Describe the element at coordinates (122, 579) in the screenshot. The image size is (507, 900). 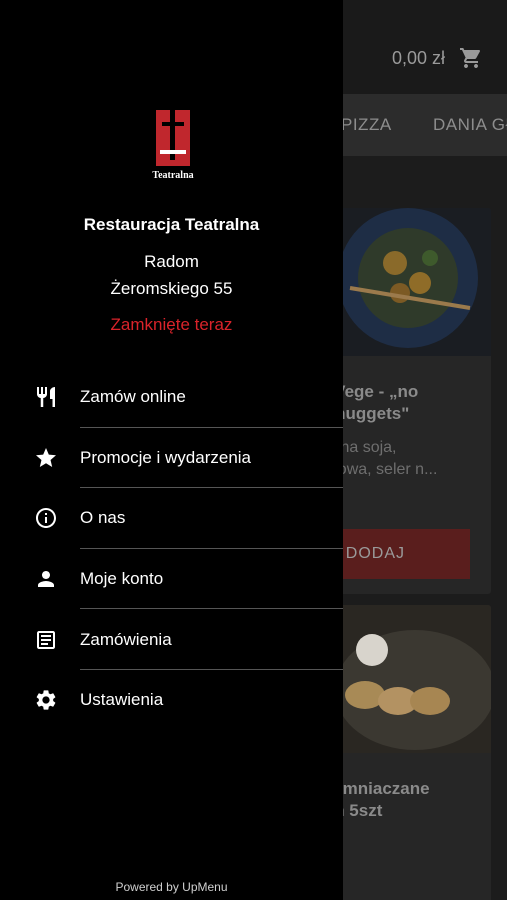
I see `menu-item-label: Moje konto` at that location.